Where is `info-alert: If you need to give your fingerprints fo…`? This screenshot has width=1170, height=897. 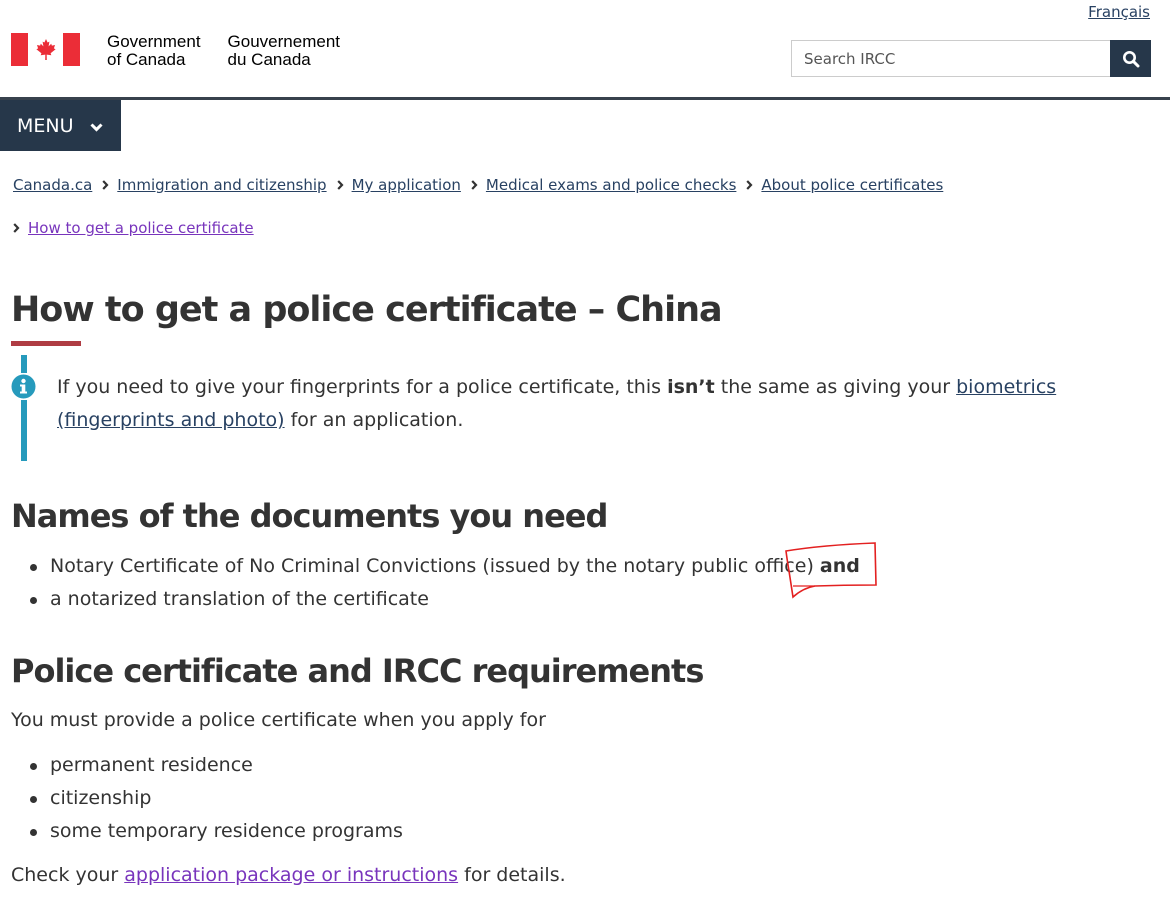 info-alert: If you need to give your fingerprints fo… is located at coordinates (533, 408).